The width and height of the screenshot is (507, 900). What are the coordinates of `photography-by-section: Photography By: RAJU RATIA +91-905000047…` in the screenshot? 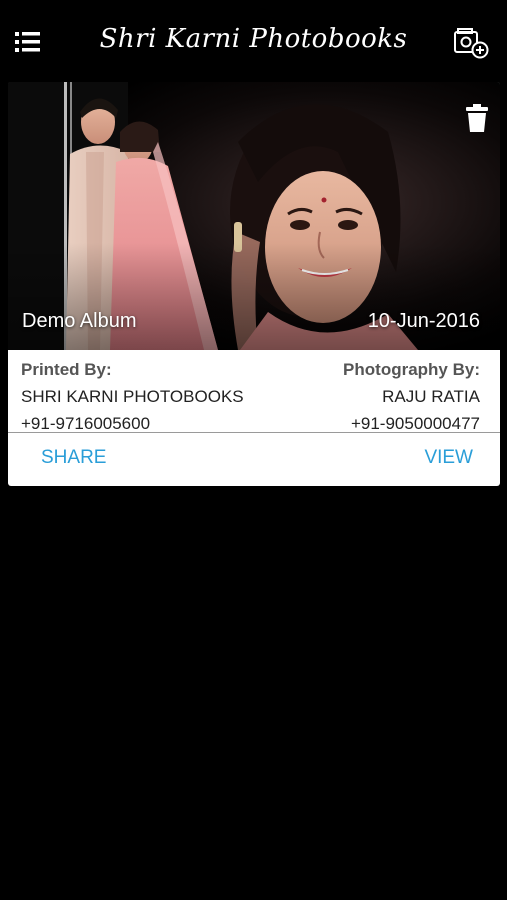 It's located at (411, 396).